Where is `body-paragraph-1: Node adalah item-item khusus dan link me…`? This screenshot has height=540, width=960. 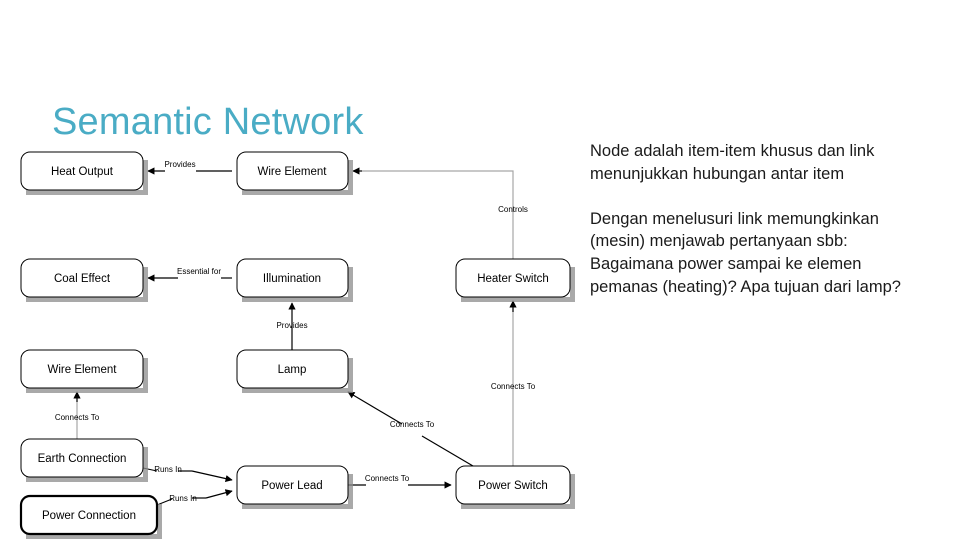 body-paragraph-1: Node adalah item-item khusus dan link me… is located at coordinates (732, 162).